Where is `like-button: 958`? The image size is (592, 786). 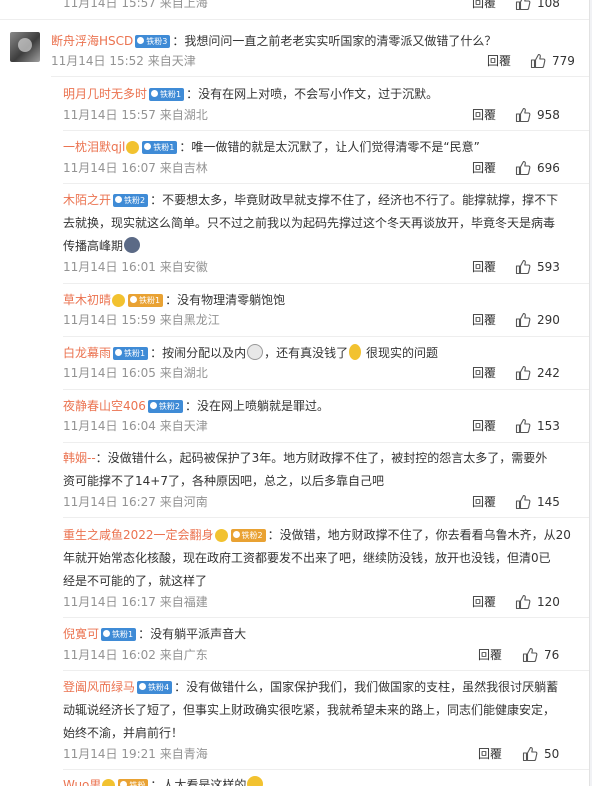 like-button: 958 is located at coordinates (545, 115).